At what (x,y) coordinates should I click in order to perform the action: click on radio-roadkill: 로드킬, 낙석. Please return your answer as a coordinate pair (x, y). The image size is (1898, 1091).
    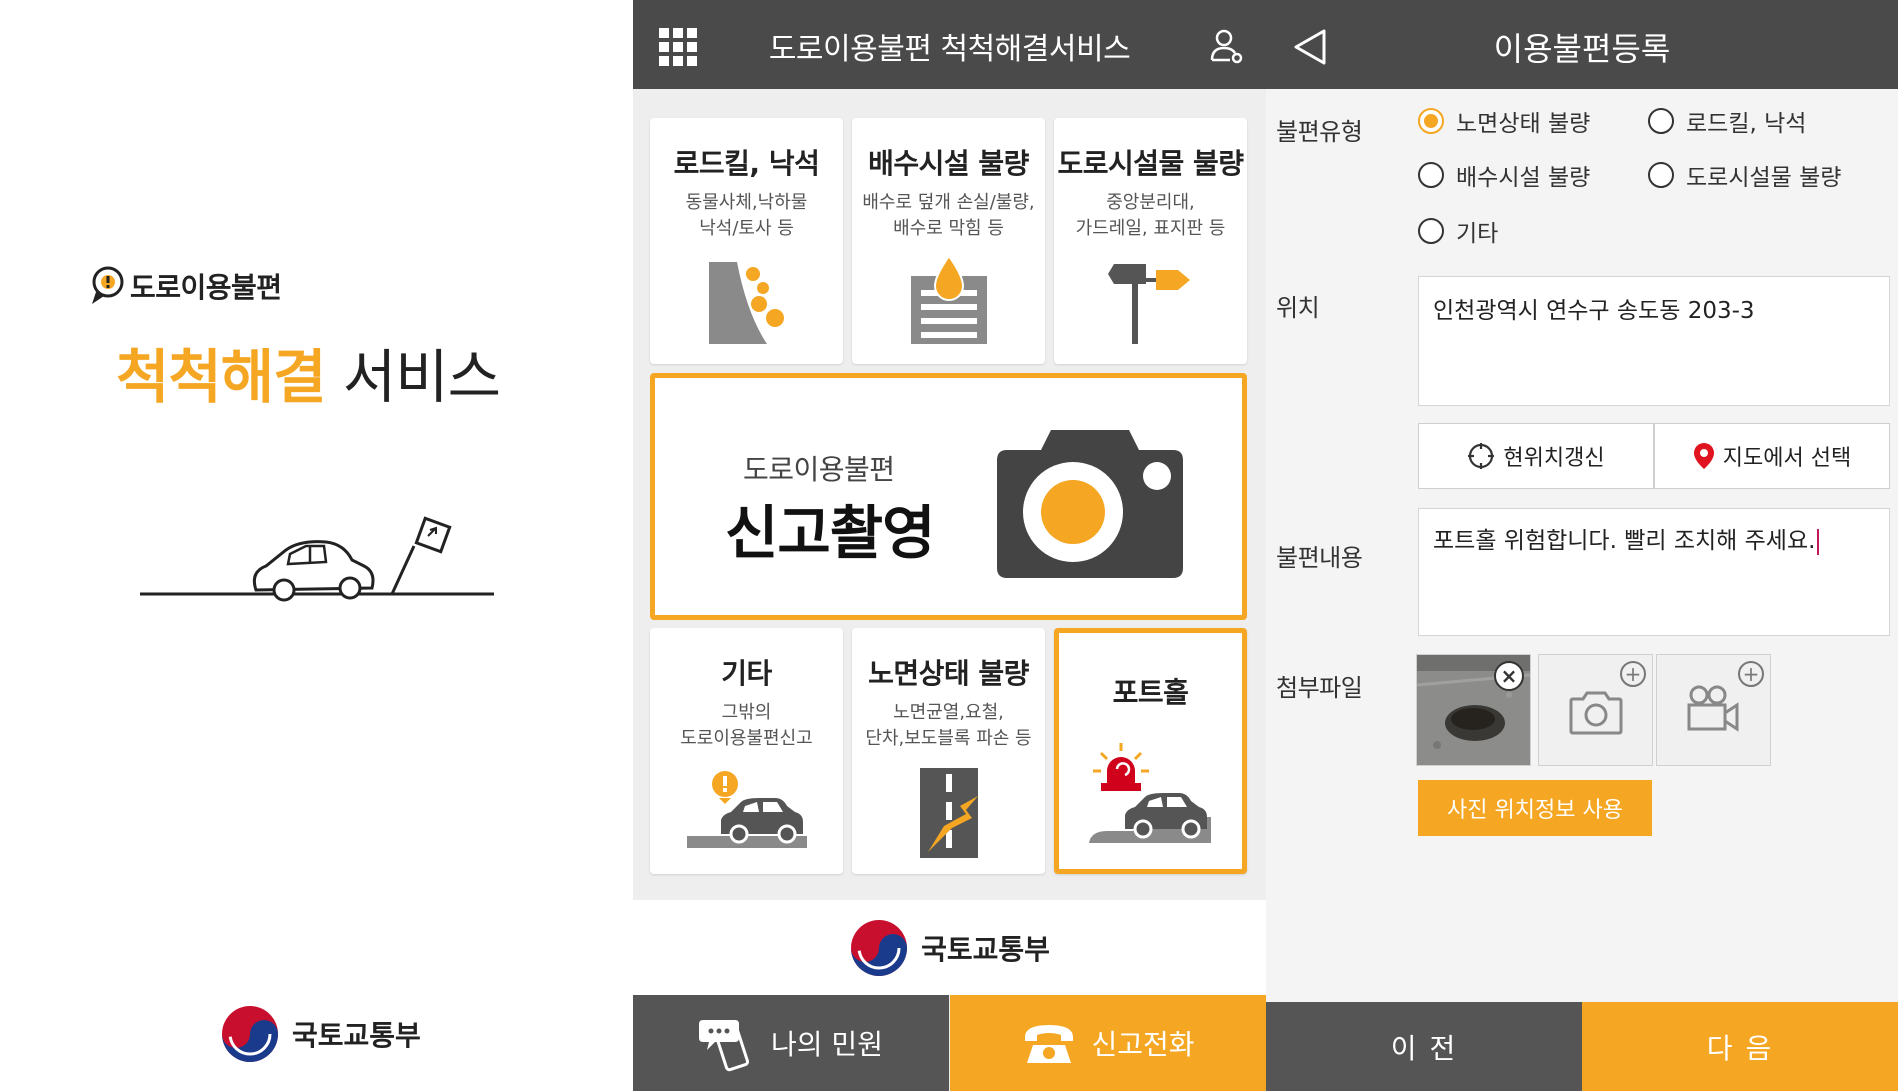
    Looking at the image, I should click on (1727, 121).